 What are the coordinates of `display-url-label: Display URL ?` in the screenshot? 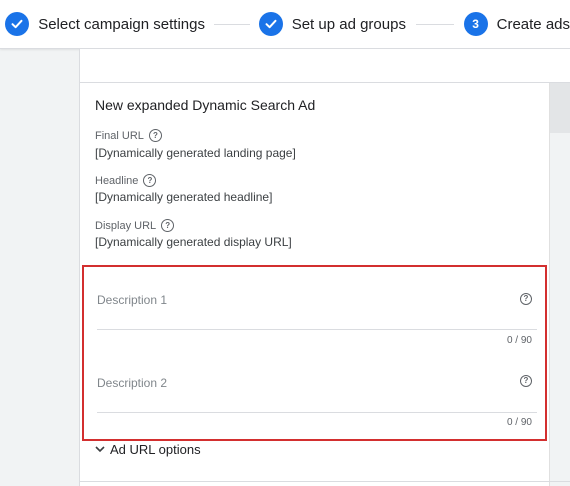 It's located at (135, 225).